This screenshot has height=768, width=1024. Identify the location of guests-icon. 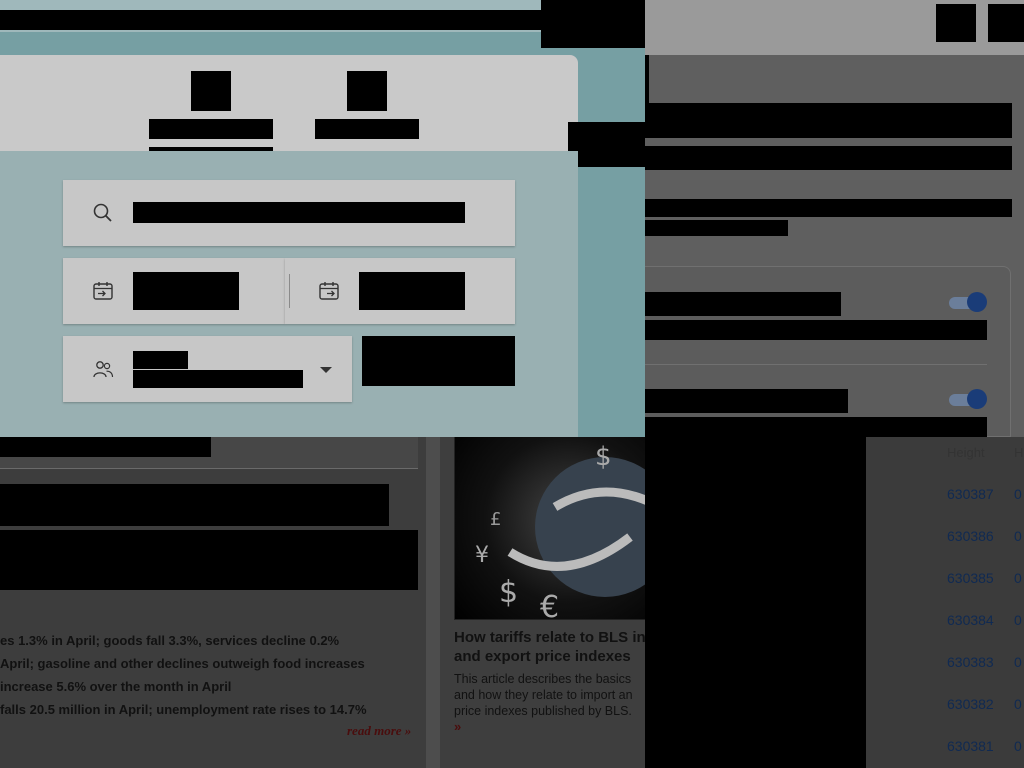
(103, 369).